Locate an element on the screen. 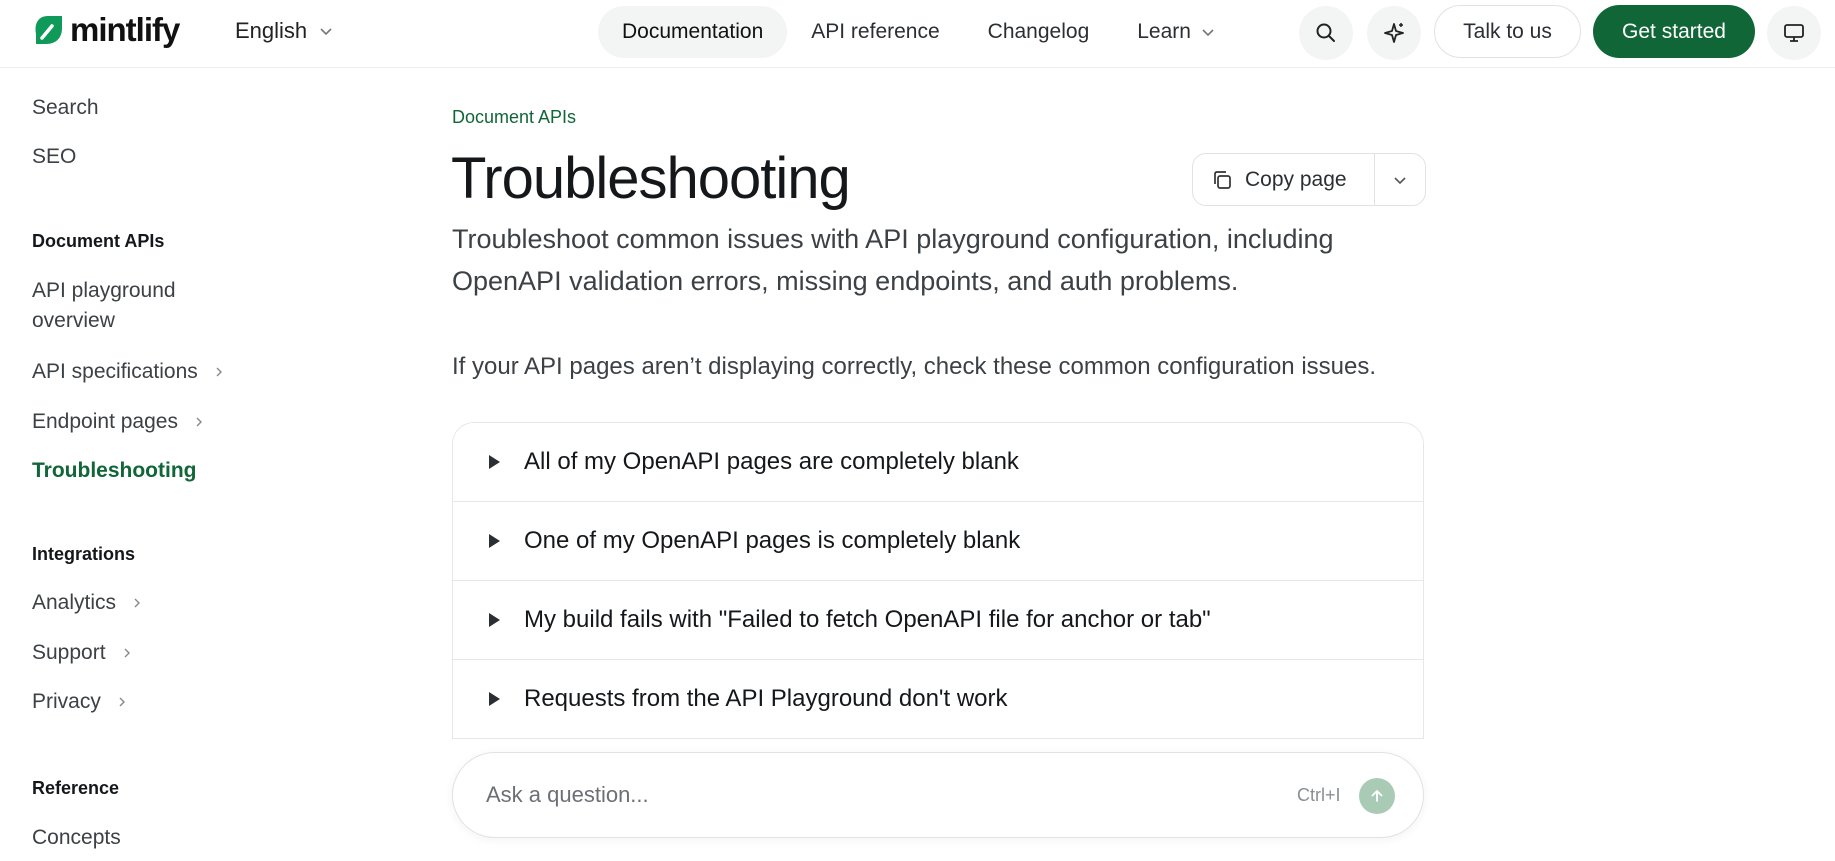 This screenshot has height=861, width=1835. page-title: Troubleshooting is located at coordinates (651, 178).